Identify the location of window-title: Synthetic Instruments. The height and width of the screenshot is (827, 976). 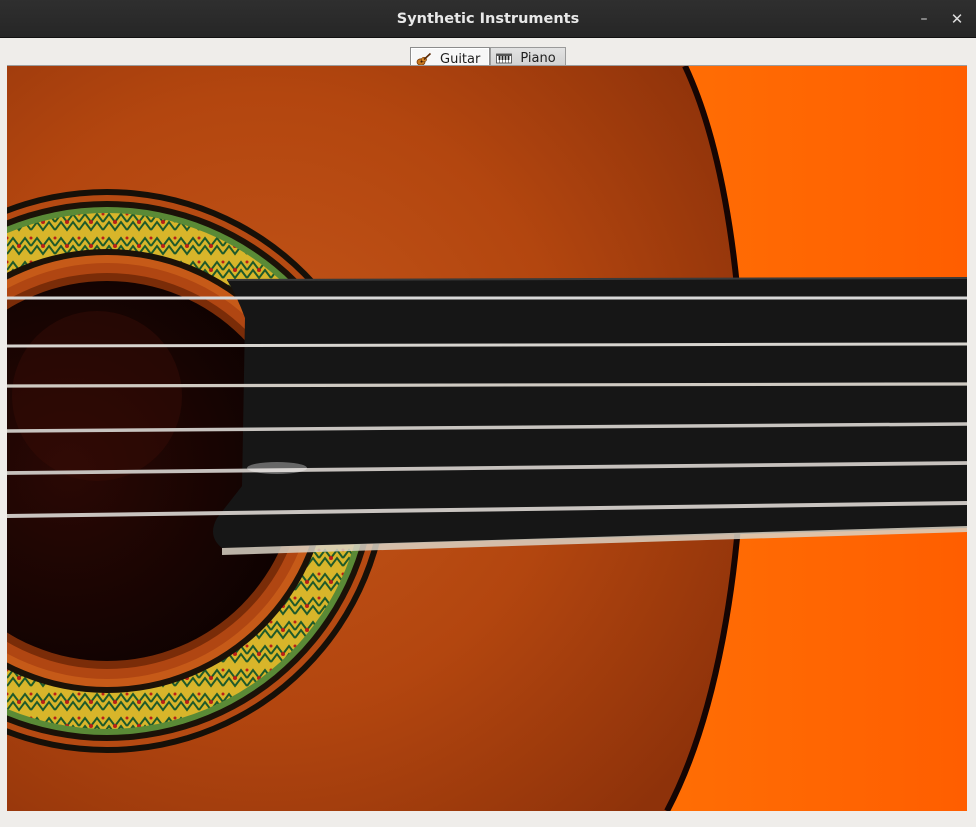
(488, 19).